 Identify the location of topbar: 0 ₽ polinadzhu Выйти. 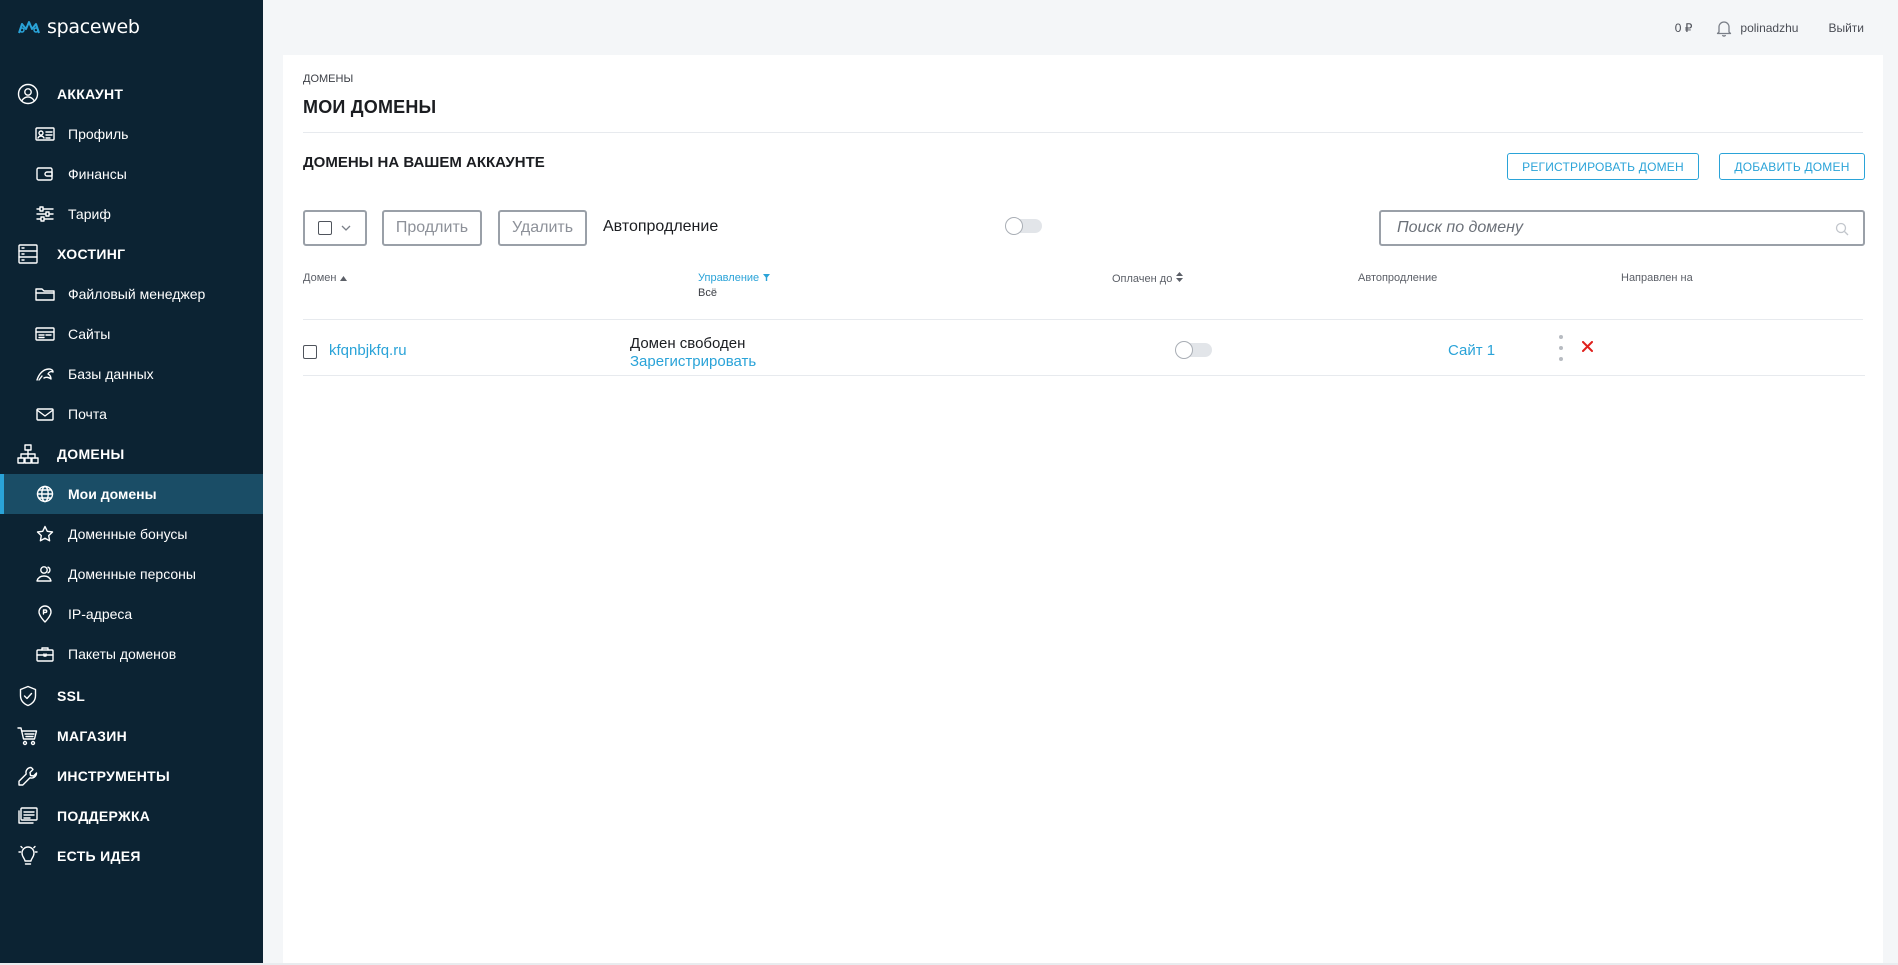
(1080, 27).